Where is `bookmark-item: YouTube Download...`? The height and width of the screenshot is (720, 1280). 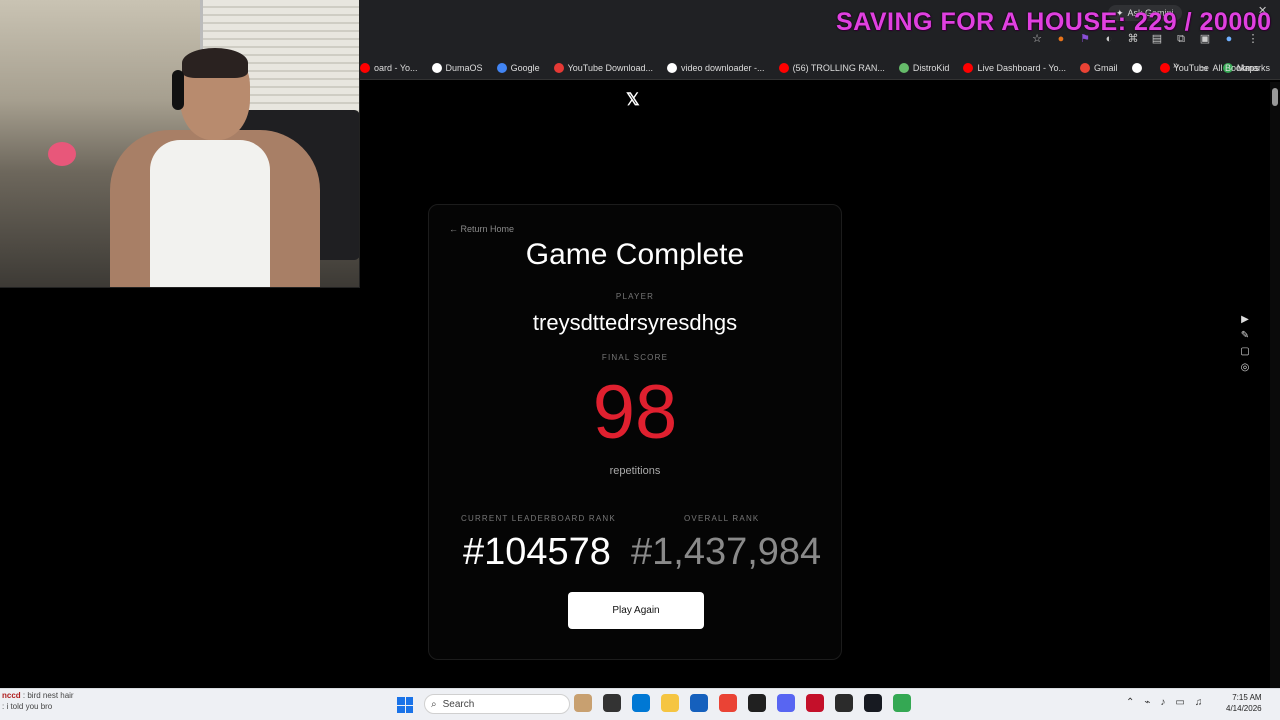 bookmark-item: YouTube Download... is located at coordinates (603, 67).